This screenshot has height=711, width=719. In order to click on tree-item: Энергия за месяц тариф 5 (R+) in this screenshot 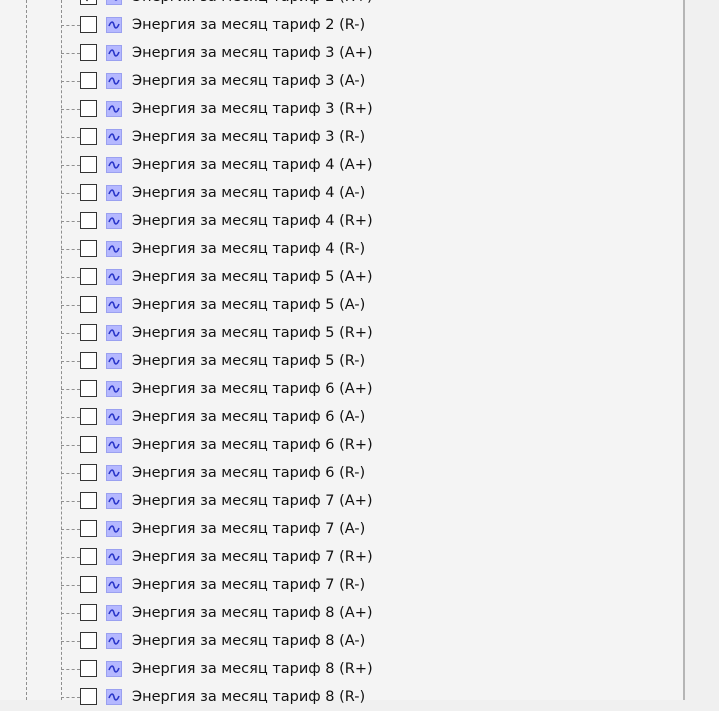, I will do `click(341, 333)`.